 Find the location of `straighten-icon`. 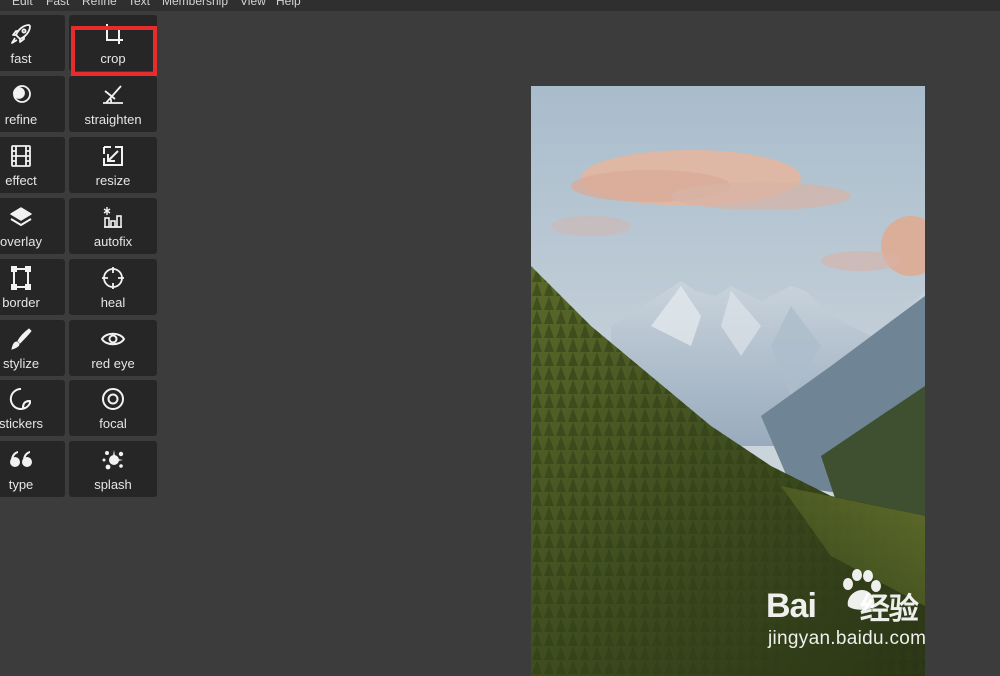

straighten-icon is located at coordinates (113, 95).